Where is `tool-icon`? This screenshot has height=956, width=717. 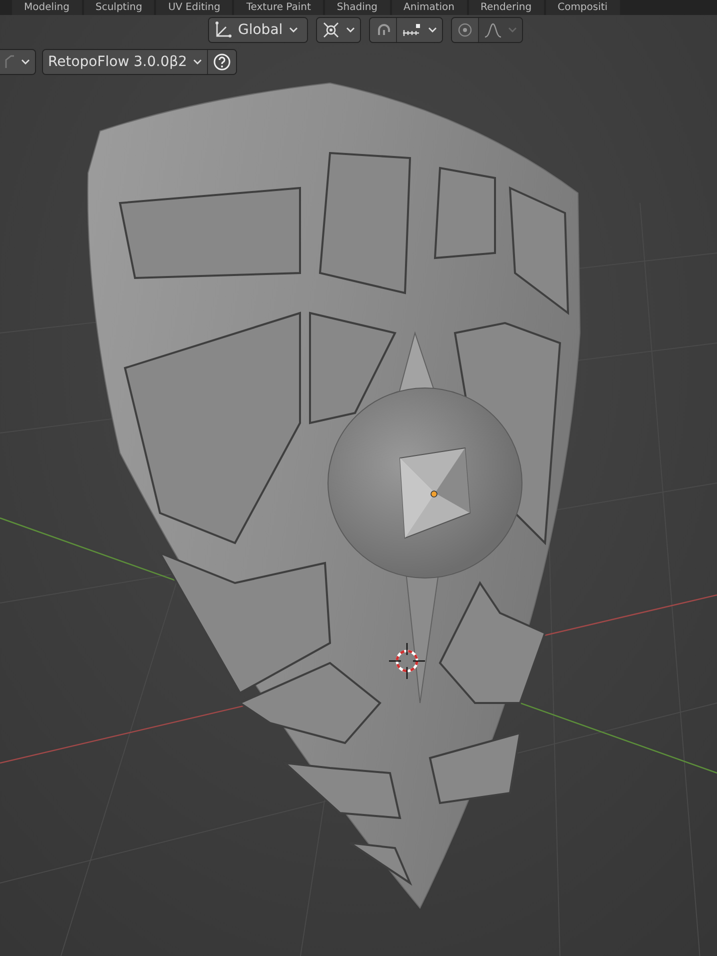 tool-icon is located at coordinates (10, 62).